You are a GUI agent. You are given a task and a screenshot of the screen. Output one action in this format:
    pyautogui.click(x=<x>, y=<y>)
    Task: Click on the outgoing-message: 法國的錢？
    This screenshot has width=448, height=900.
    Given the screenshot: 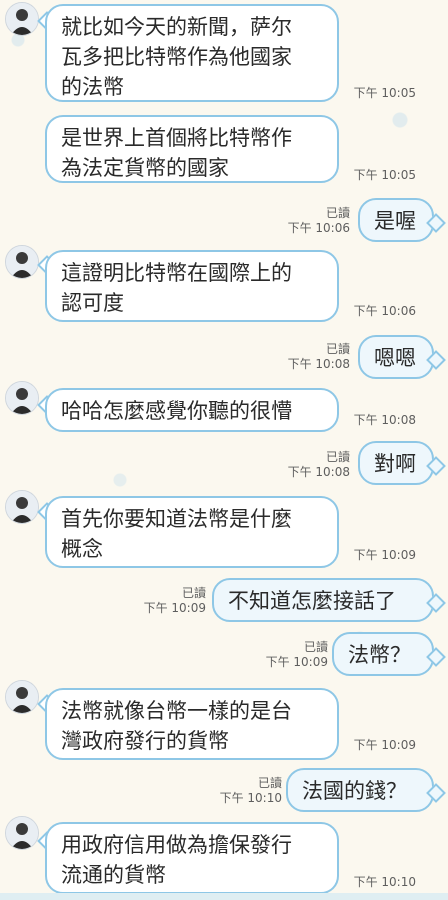 What is the action you would take?
    pyautogui.click(x=360, y=790)
    